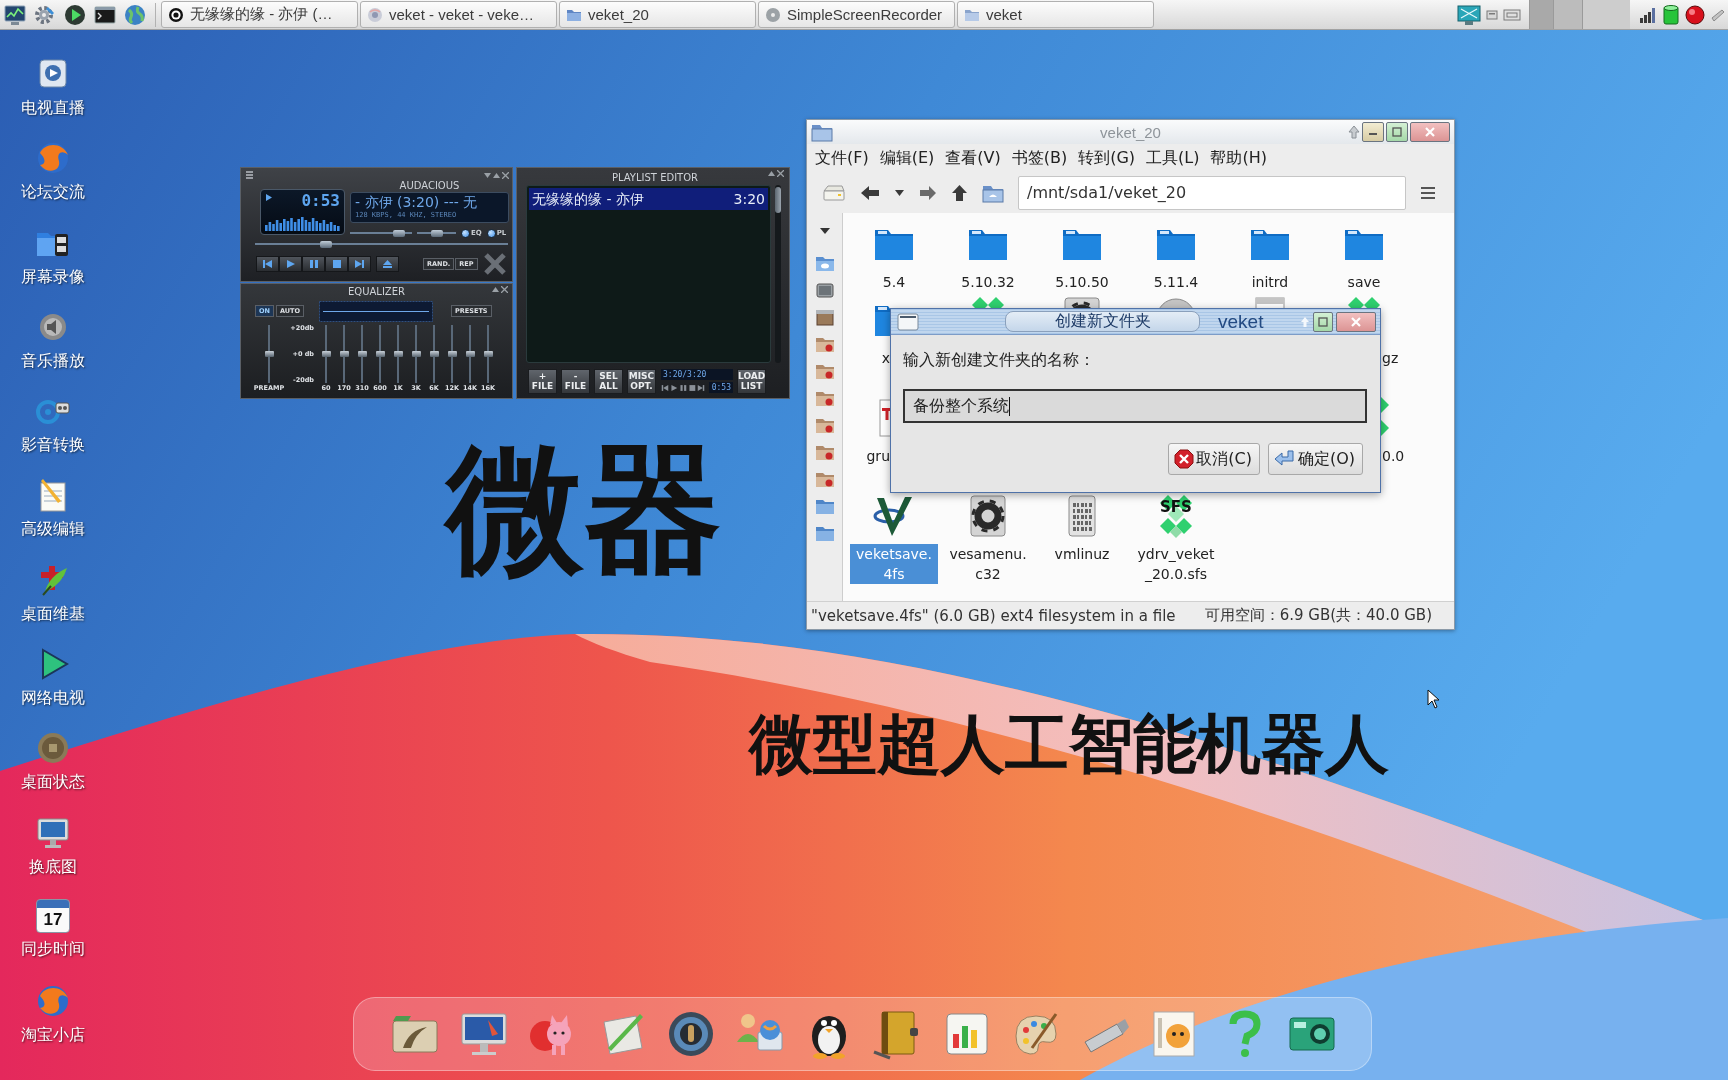  Describe the element at coordinates (1055, 14) in the screenshot. I see `task-button: veket` at that location.